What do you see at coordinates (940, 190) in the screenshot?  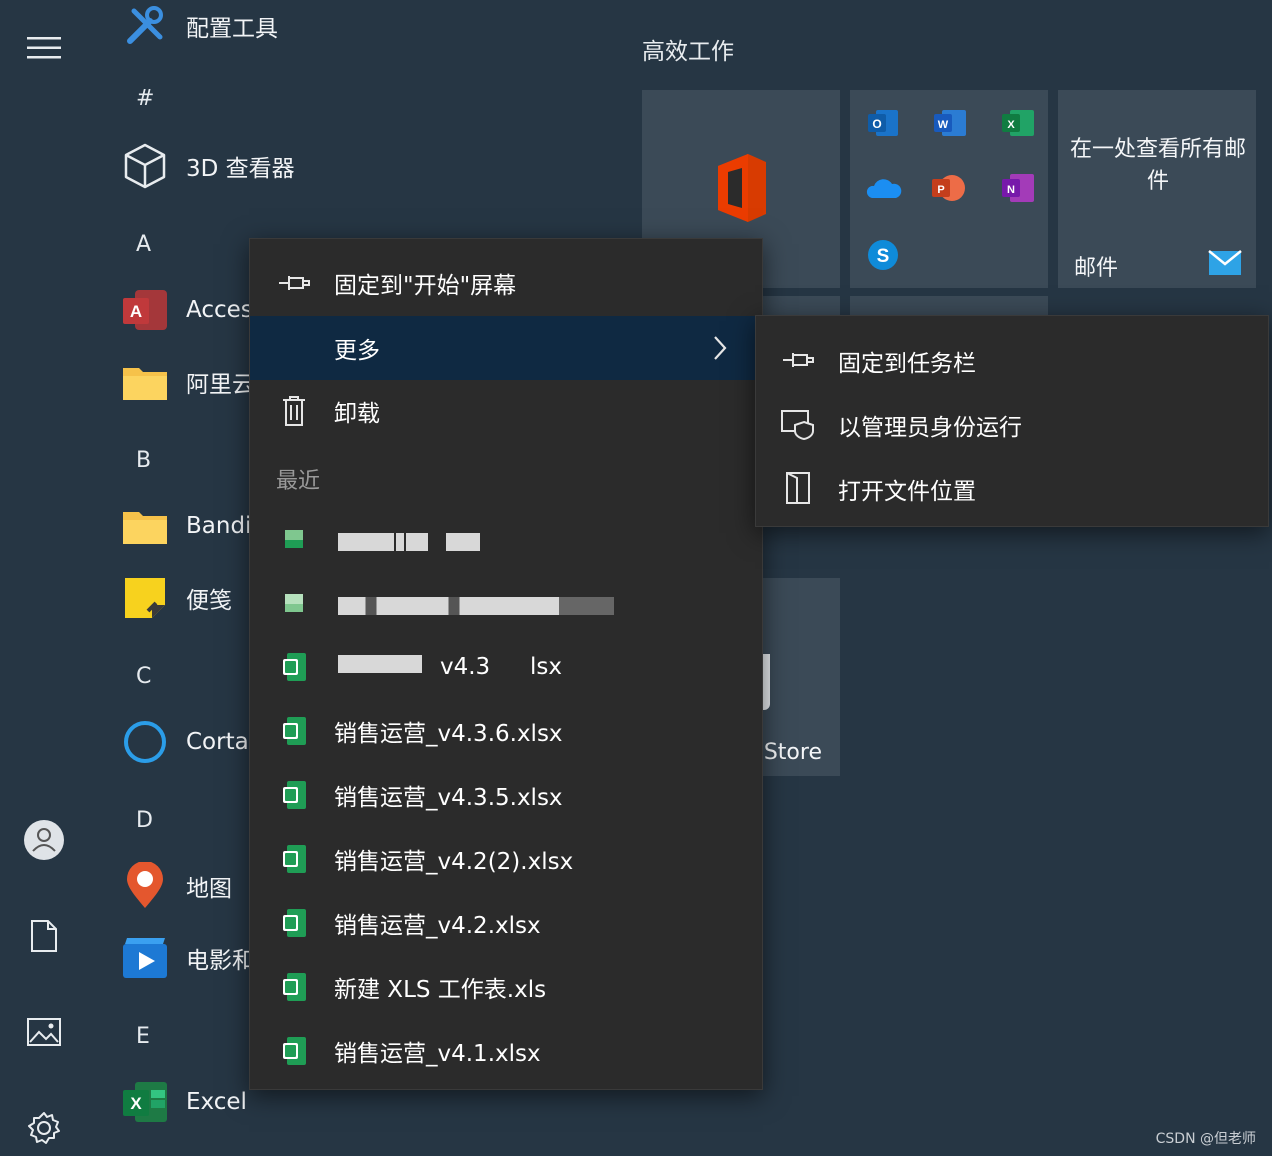 I see `svg-text: P` at bounding box center [940, 190].